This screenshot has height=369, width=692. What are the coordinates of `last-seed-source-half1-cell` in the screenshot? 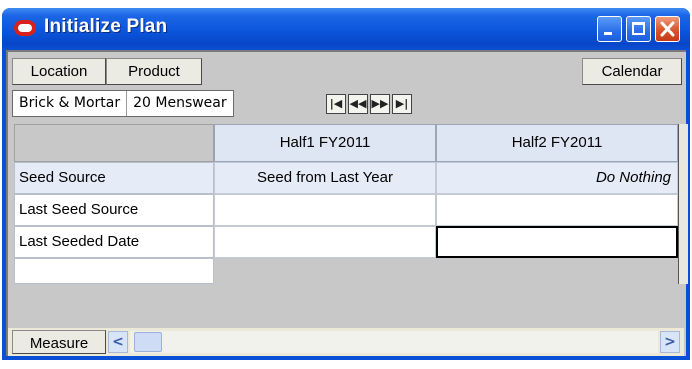 It's located at (325, 210).